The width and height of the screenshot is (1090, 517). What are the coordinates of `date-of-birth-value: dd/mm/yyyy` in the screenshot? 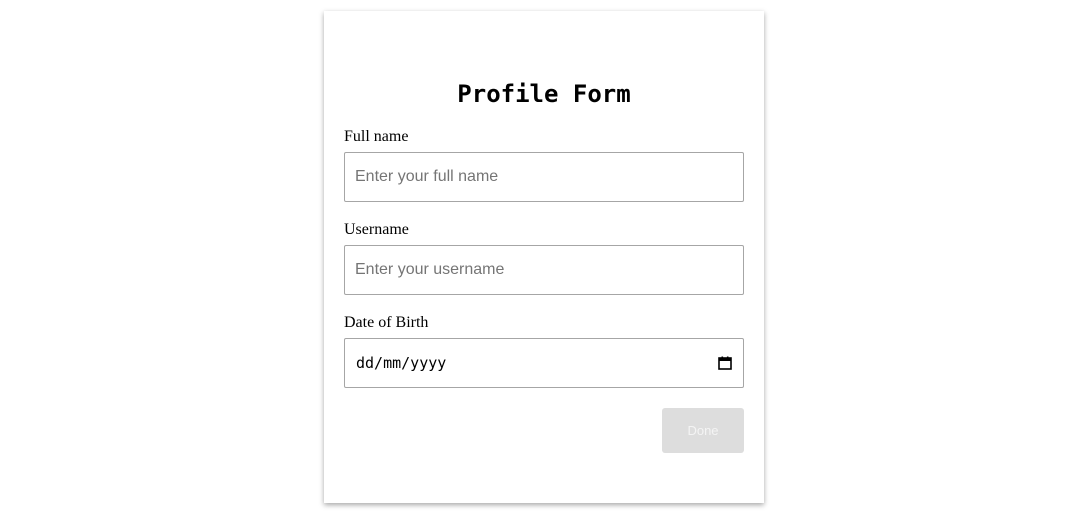 It's located at (401, 363).